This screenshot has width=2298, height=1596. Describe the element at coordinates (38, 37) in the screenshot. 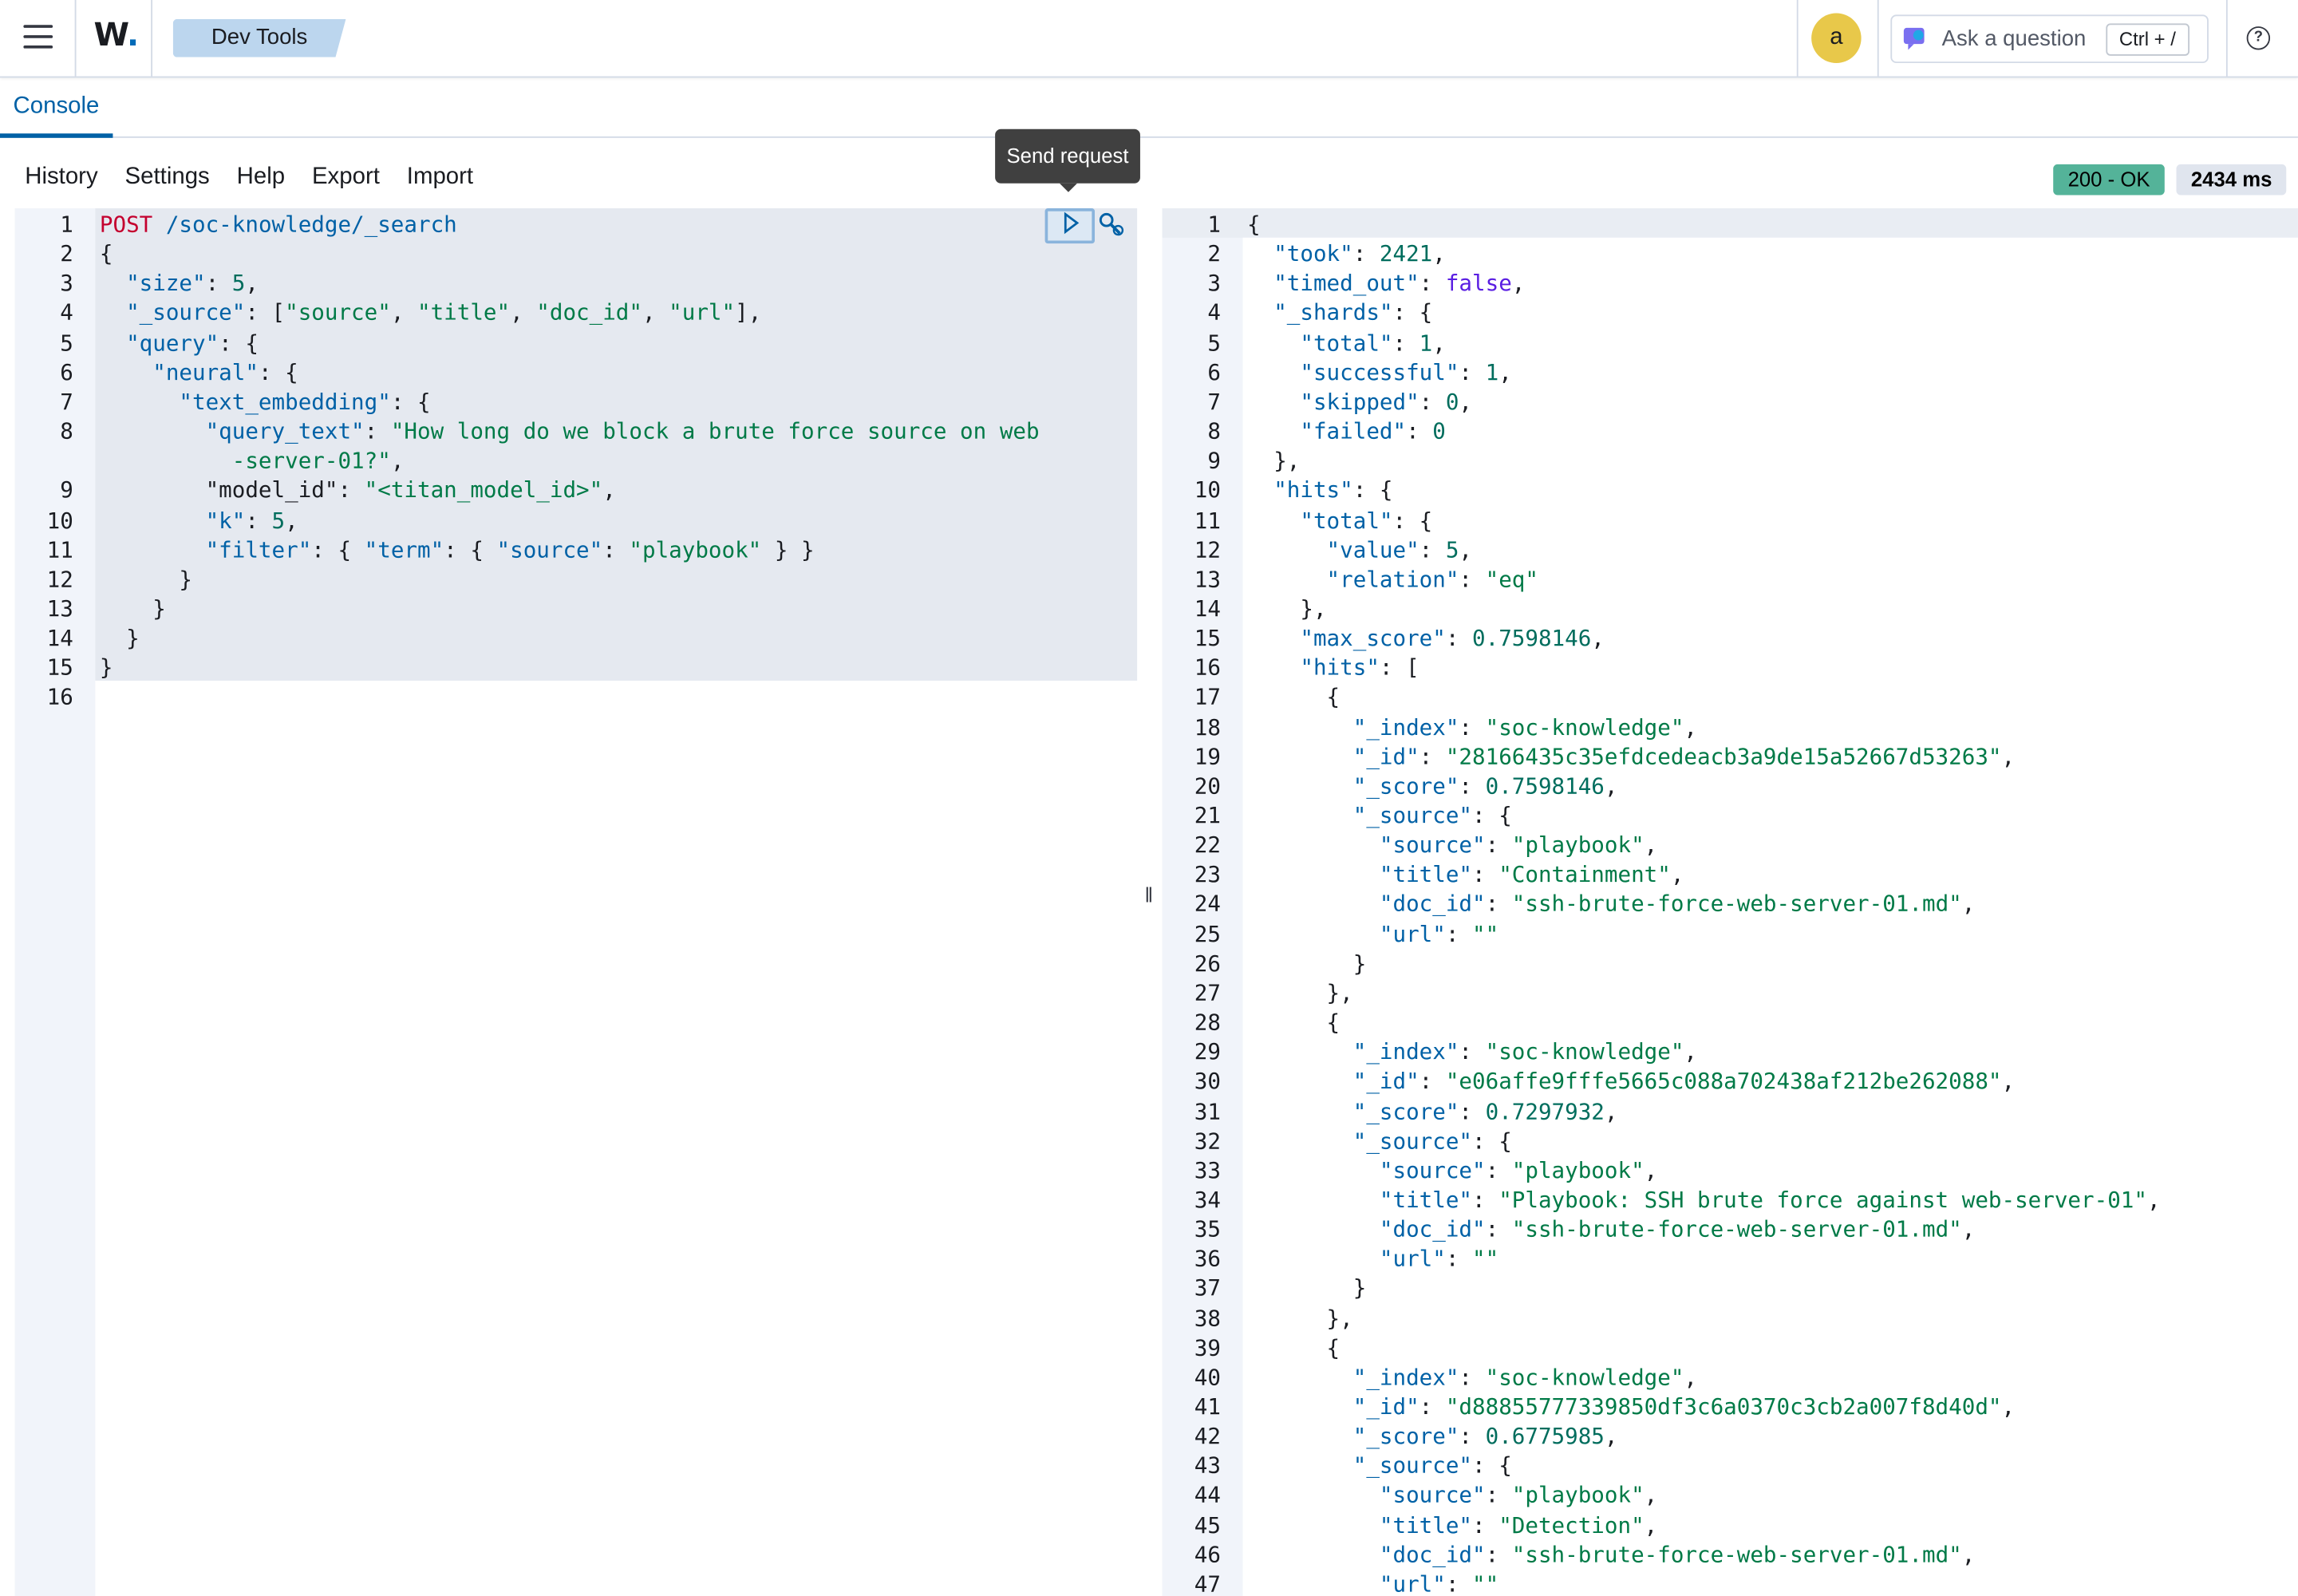

I see `menu-icon` at that location.